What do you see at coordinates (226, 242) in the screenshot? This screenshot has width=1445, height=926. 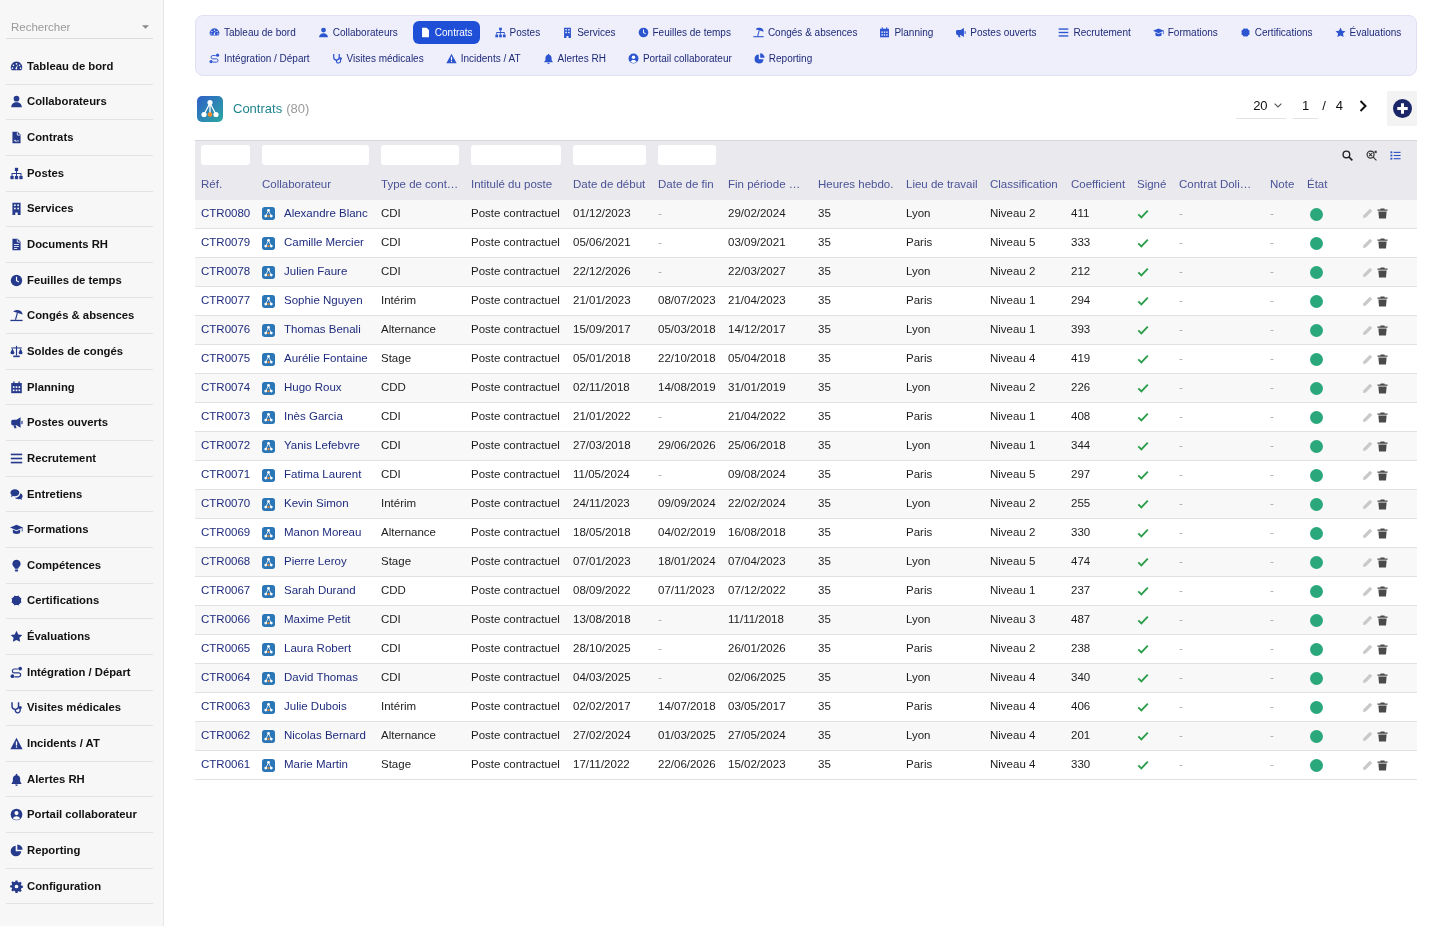 I see `contract-link: CTR0079` at bounding box center [226, 242].